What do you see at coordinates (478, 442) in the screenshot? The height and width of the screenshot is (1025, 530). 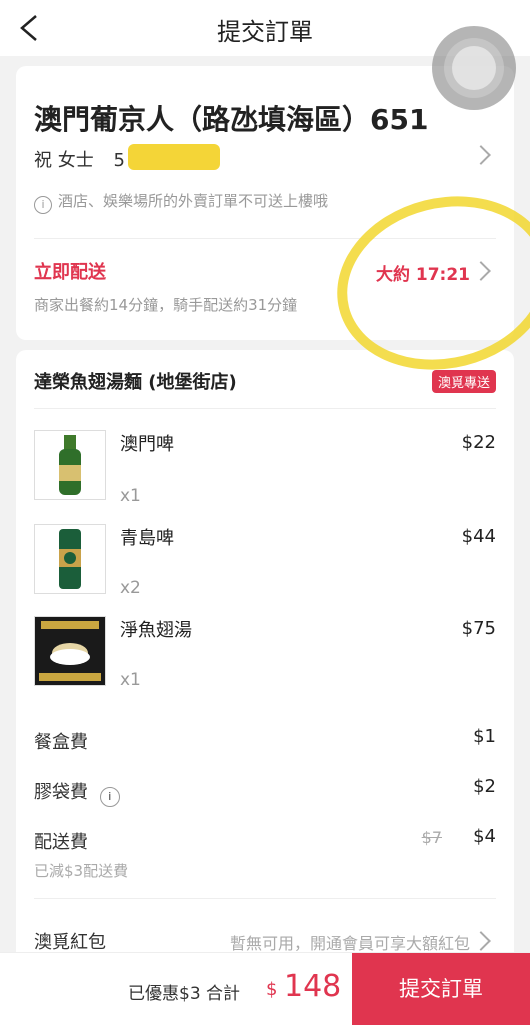 I see `item-price: $22` at bounding box center [478, 442].